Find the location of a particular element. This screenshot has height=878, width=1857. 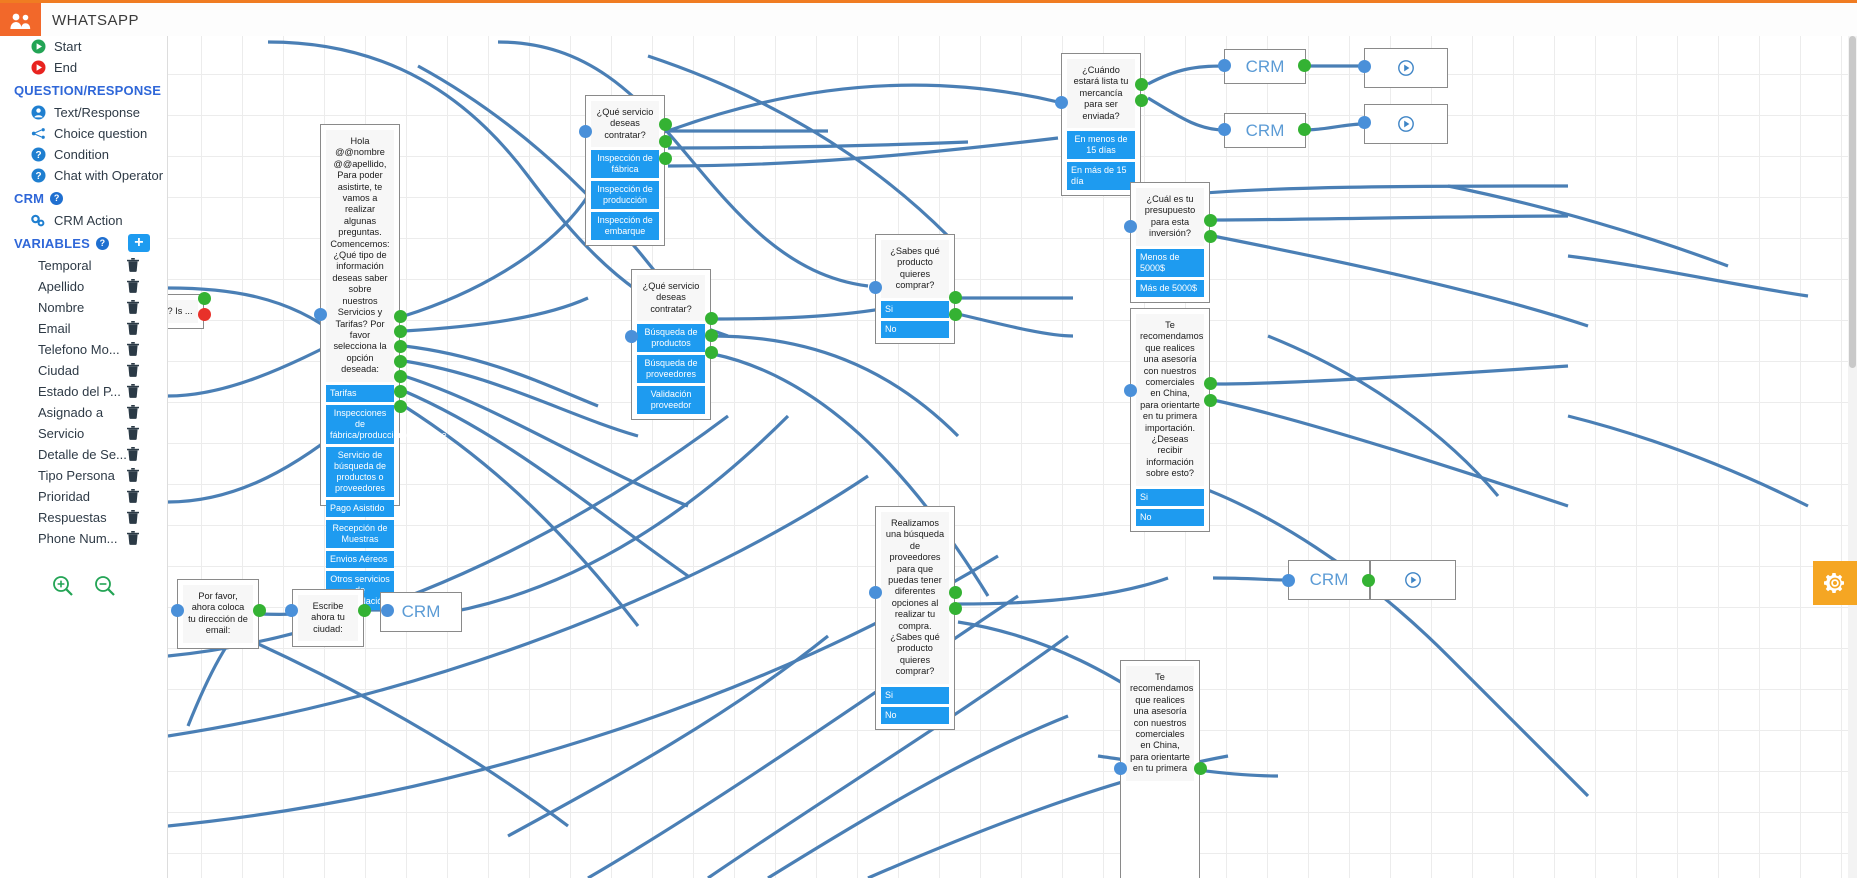

node-option: Tarifas is located at coordinates (360, 393).